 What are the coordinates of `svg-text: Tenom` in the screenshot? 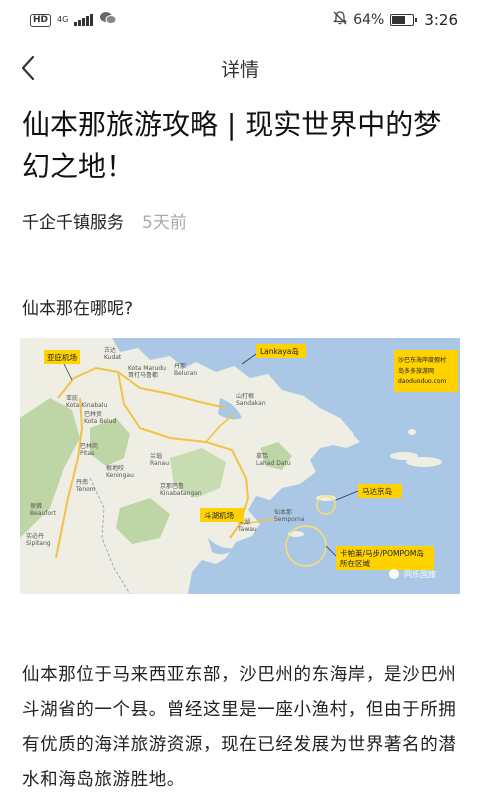 It's located at (85, 489).